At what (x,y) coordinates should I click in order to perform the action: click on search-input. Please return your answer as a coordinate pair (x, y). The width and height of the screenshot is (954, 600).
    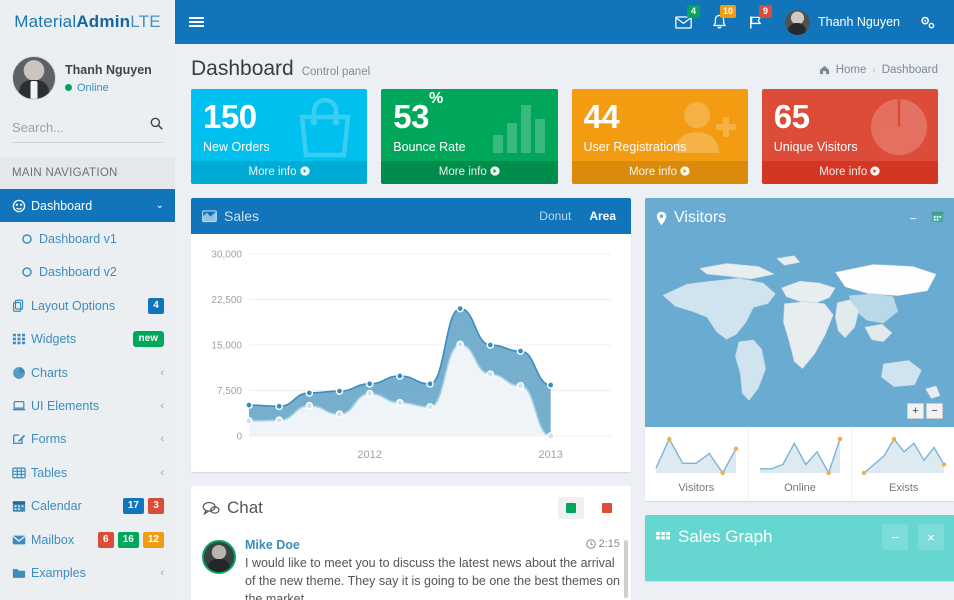
    Looking at the image, I should click on (87, 129).